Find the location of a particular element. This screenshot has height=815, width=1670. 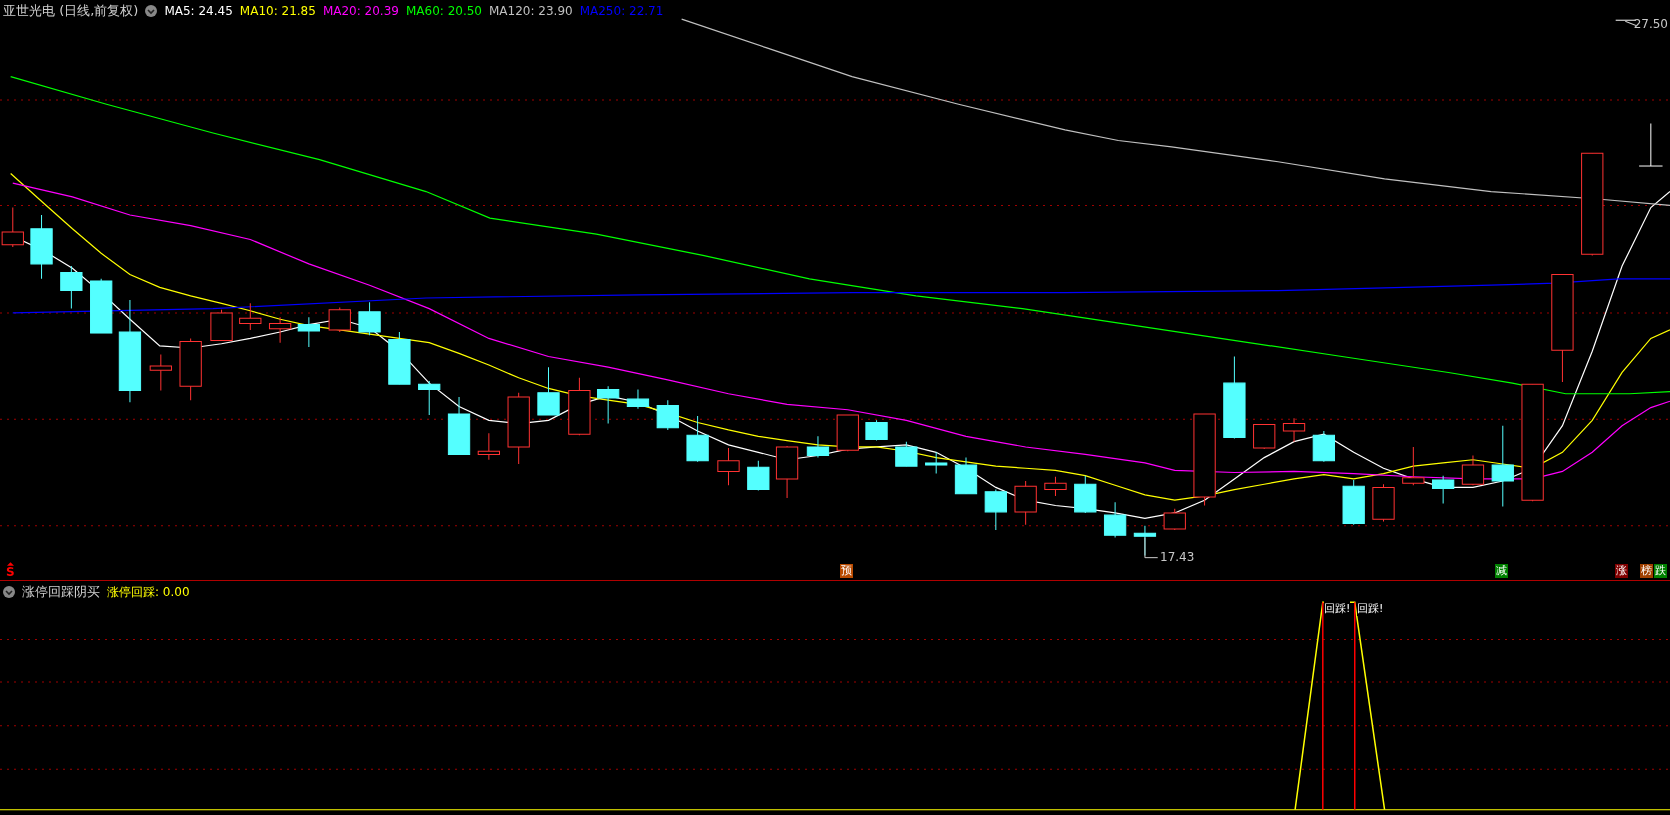

up-arrow-icon is located at coordinates (10, 564).